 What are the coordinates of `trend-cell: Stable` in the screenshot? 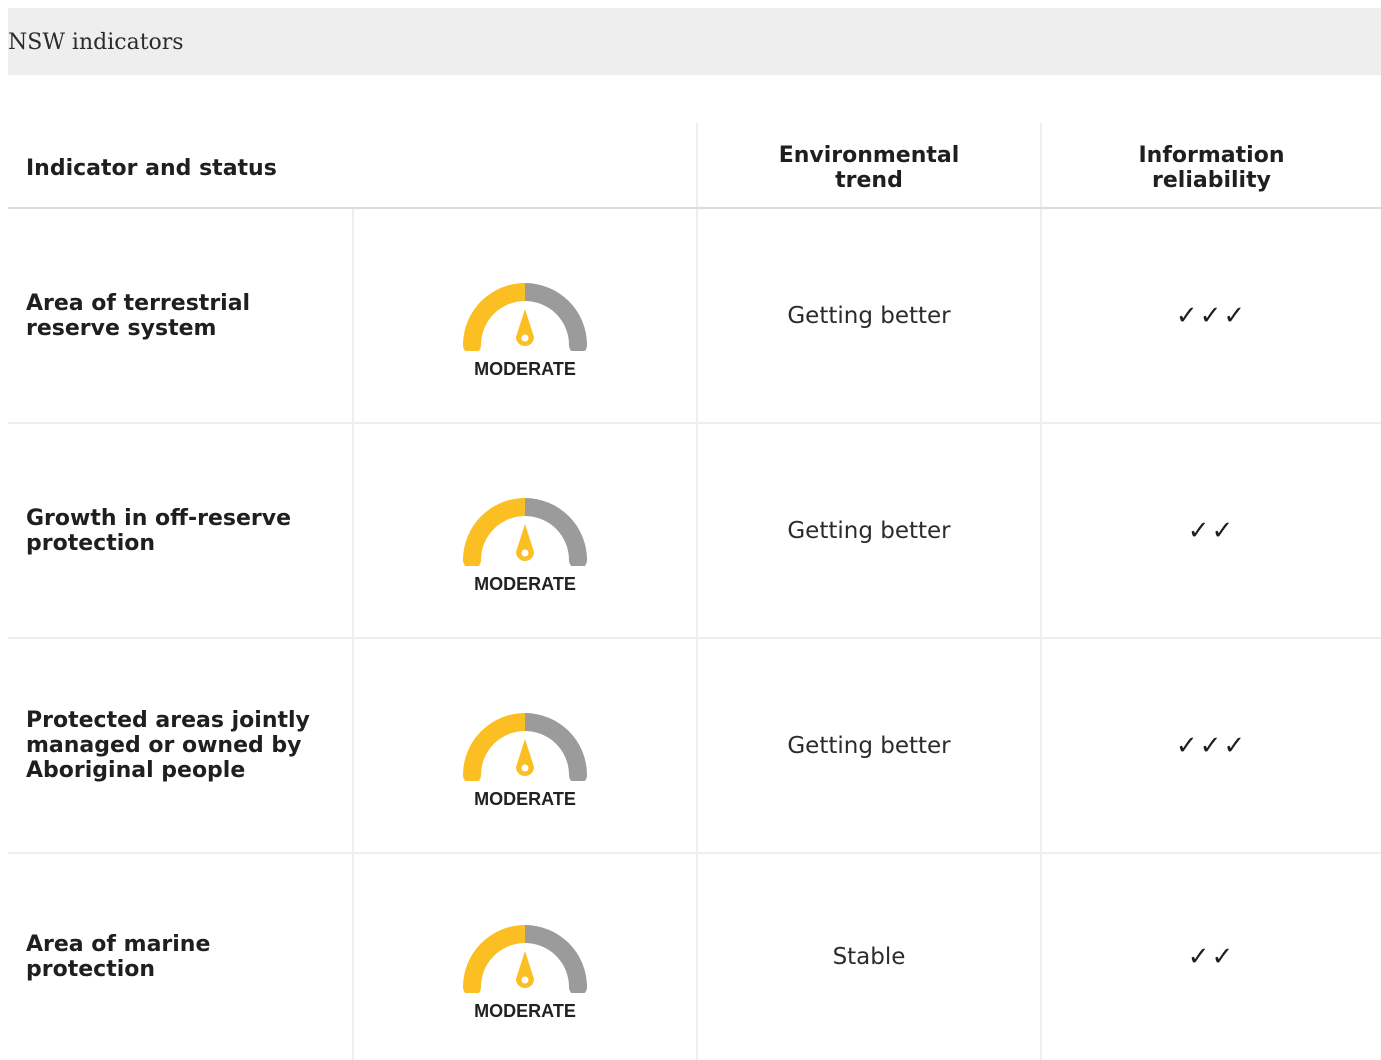 It's located at (868, 956).